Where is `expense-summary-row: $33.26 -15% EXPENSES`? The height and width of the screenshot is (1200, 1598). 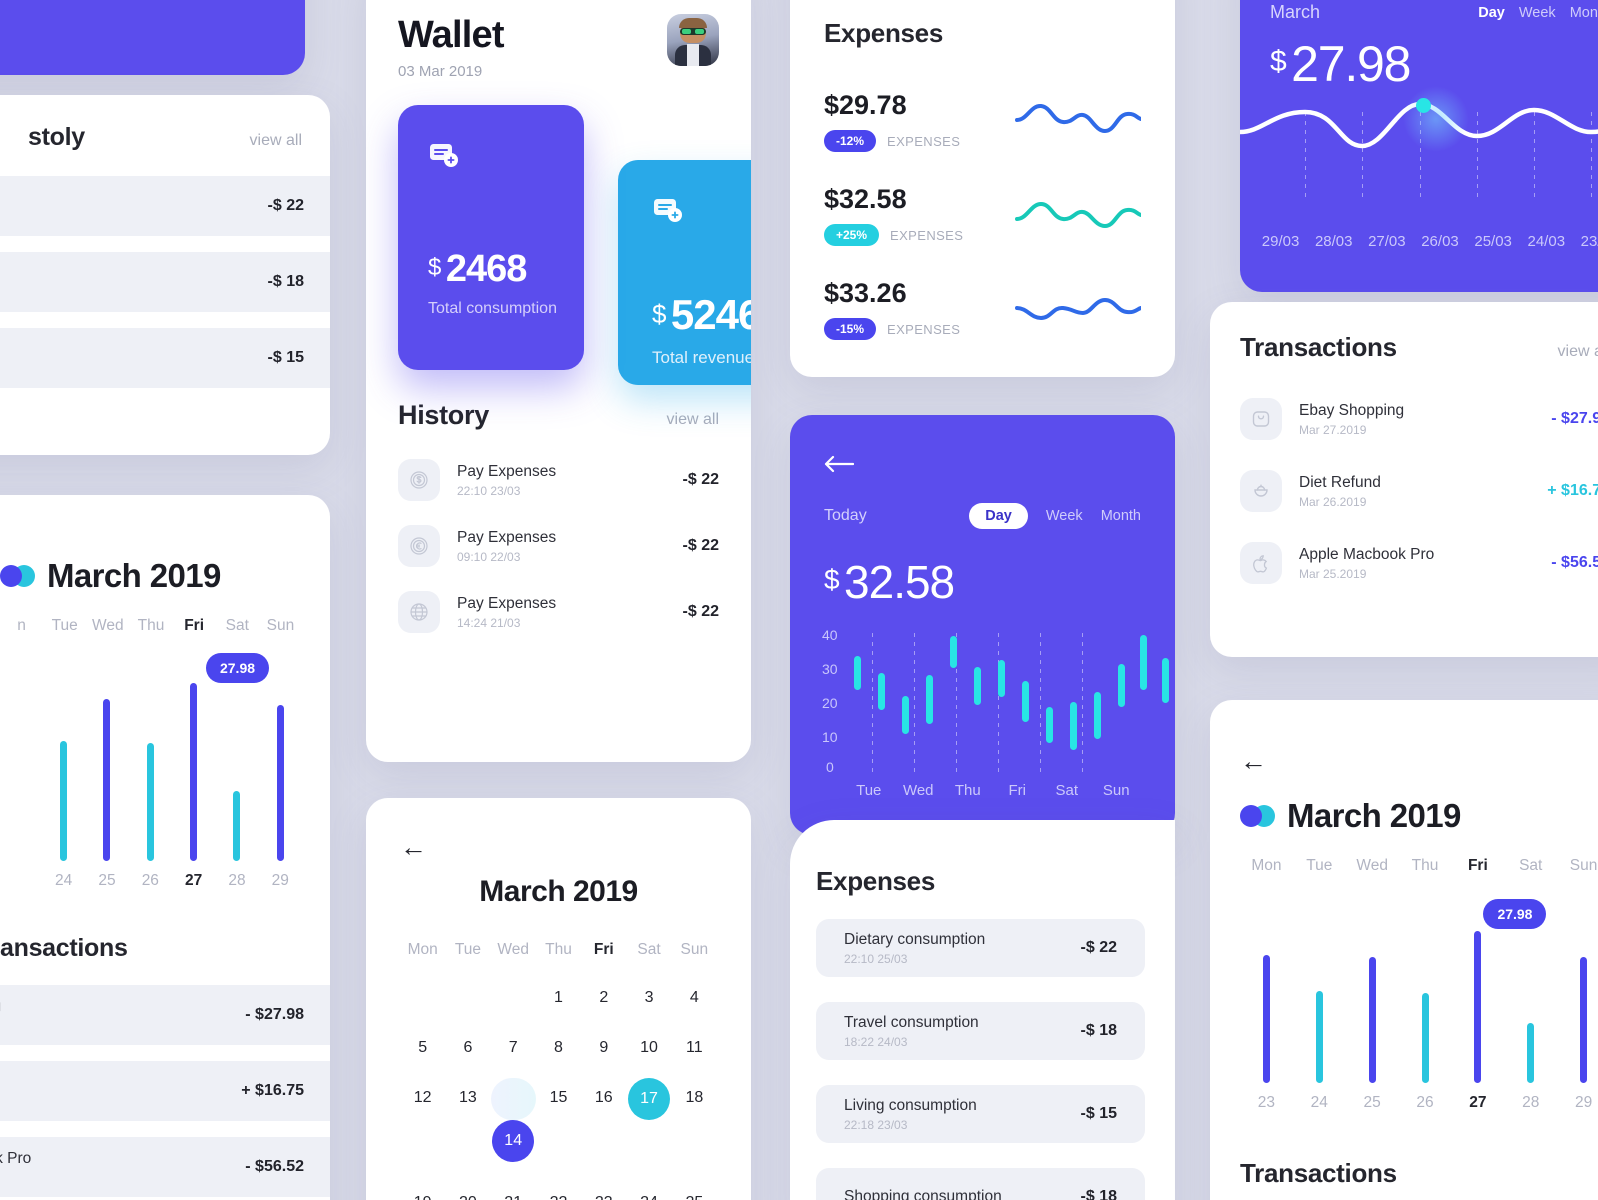
expense-summary-row: $33.26 -15% EXPENSES is located at coordinates (982, 309).